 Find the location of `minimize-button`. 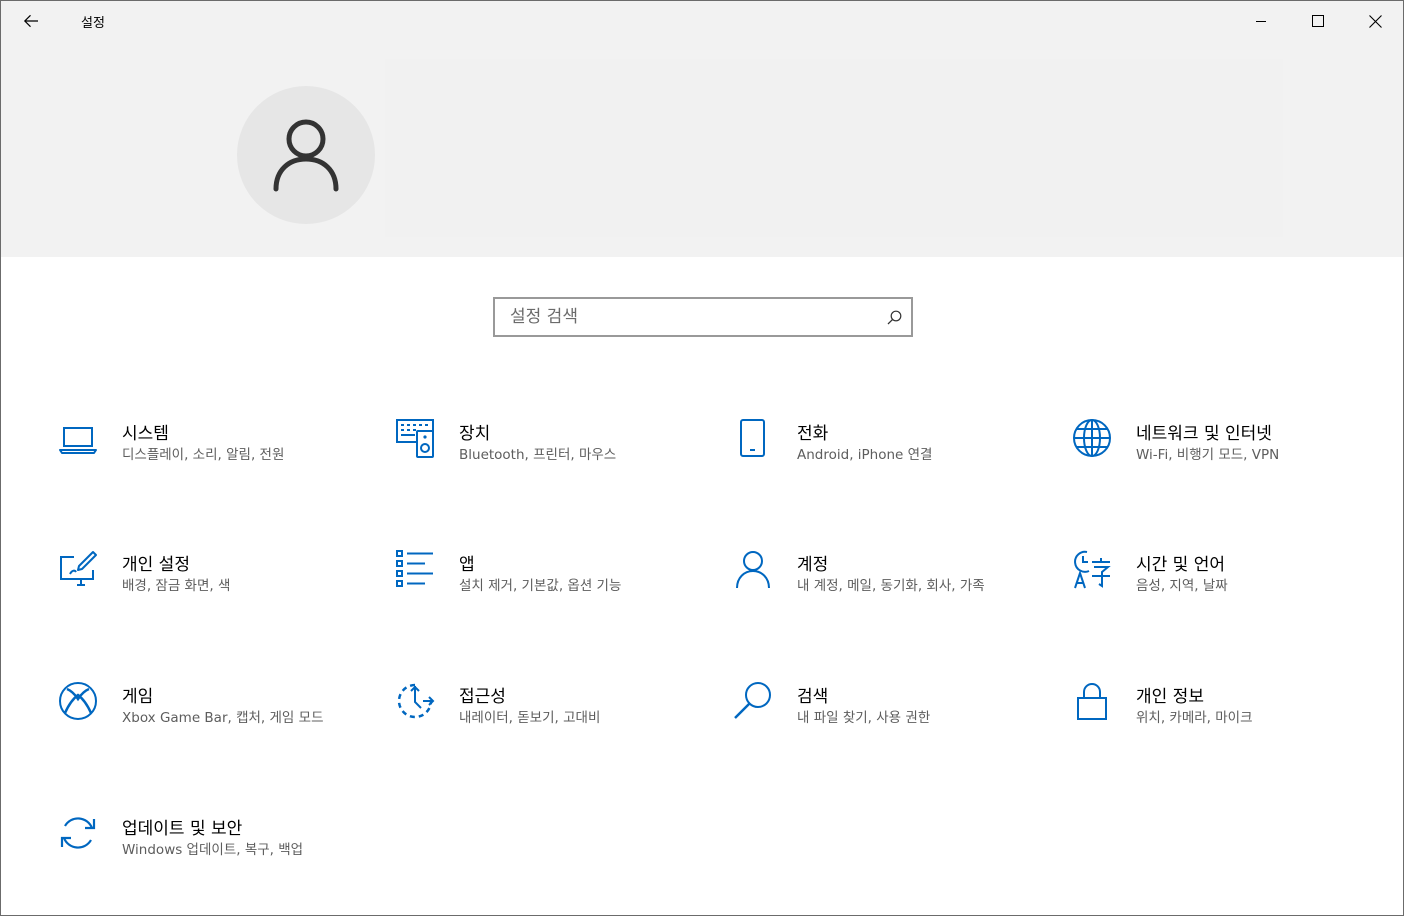

minimize-button is located at coordinates (1261, 21).